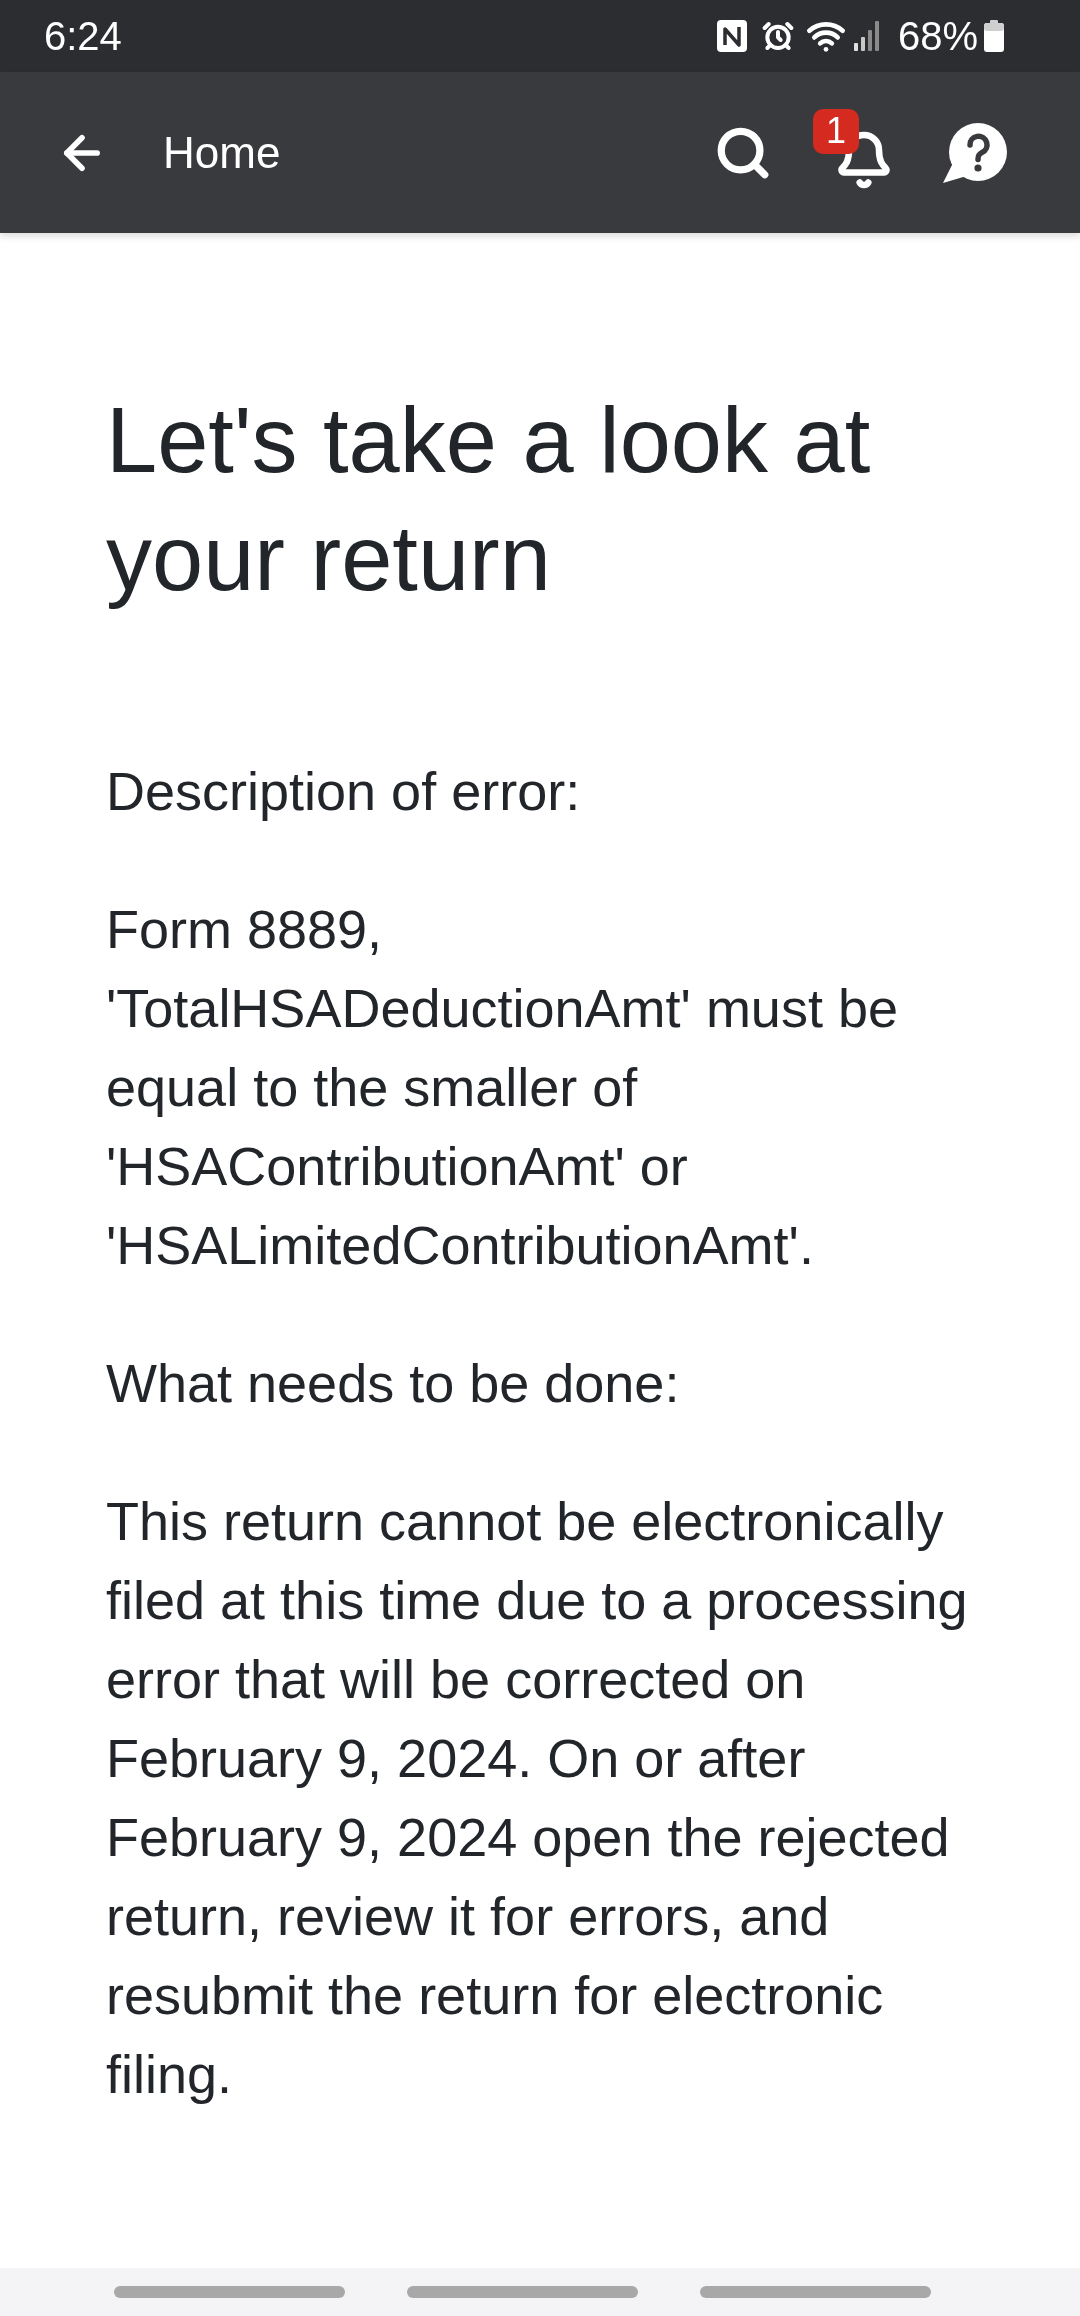 Image resolution: width=1080 pixels, height=2316 pixels. What do you see at coordinates (836, 131) in the screenshot?
I see `notification-badge: 1` at bounding box center [836, 131].